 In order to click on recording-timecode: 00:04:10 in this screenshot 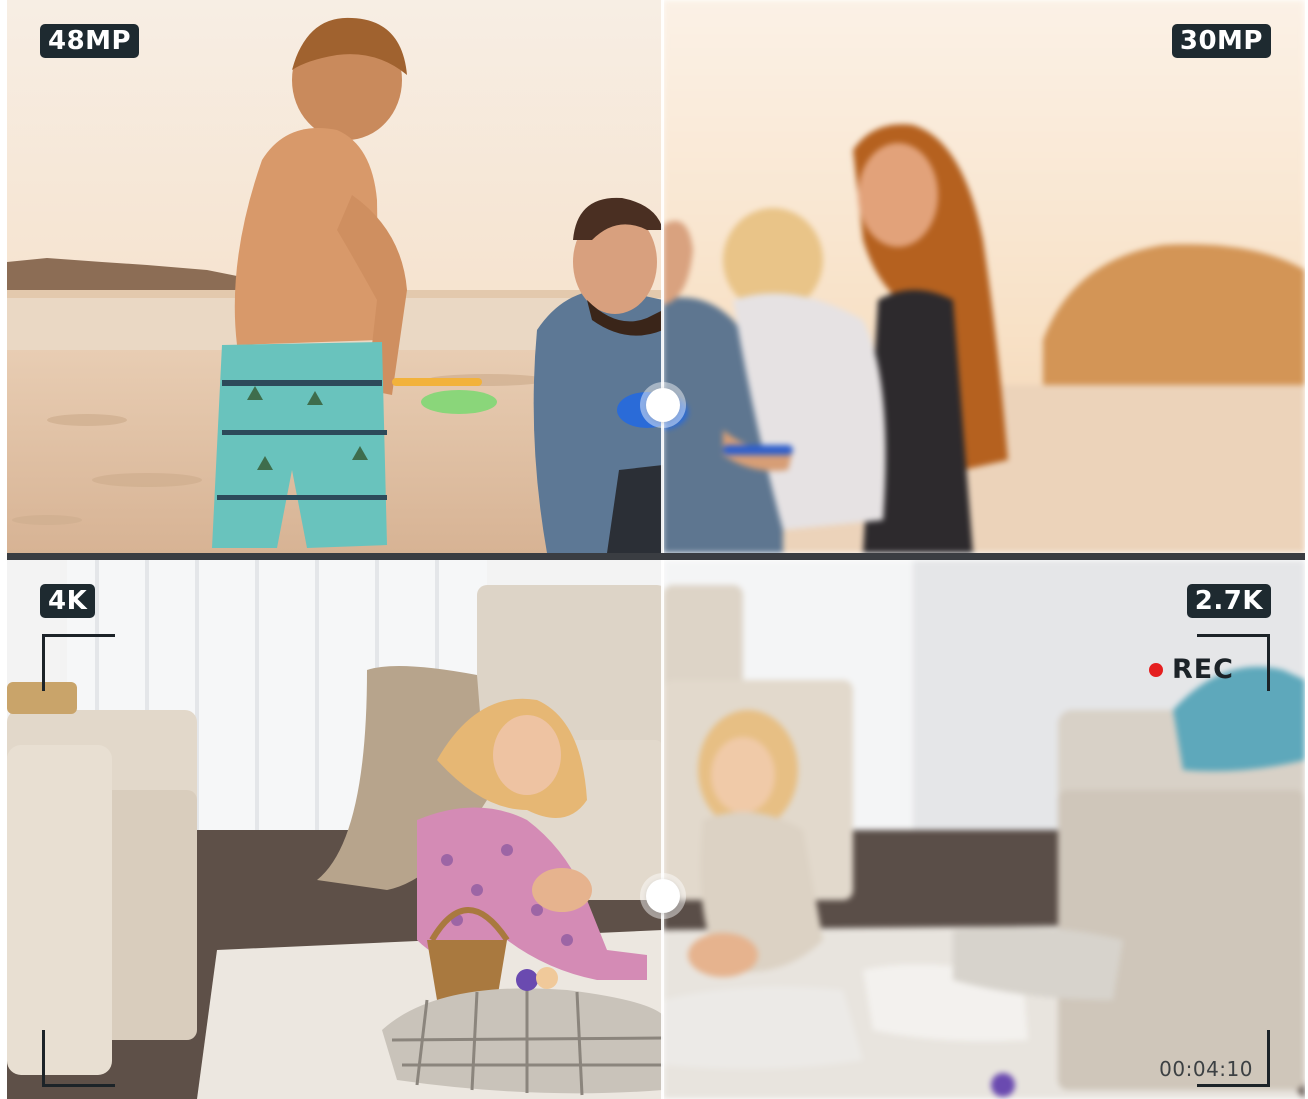, I will do `click(1206, 1069)`.